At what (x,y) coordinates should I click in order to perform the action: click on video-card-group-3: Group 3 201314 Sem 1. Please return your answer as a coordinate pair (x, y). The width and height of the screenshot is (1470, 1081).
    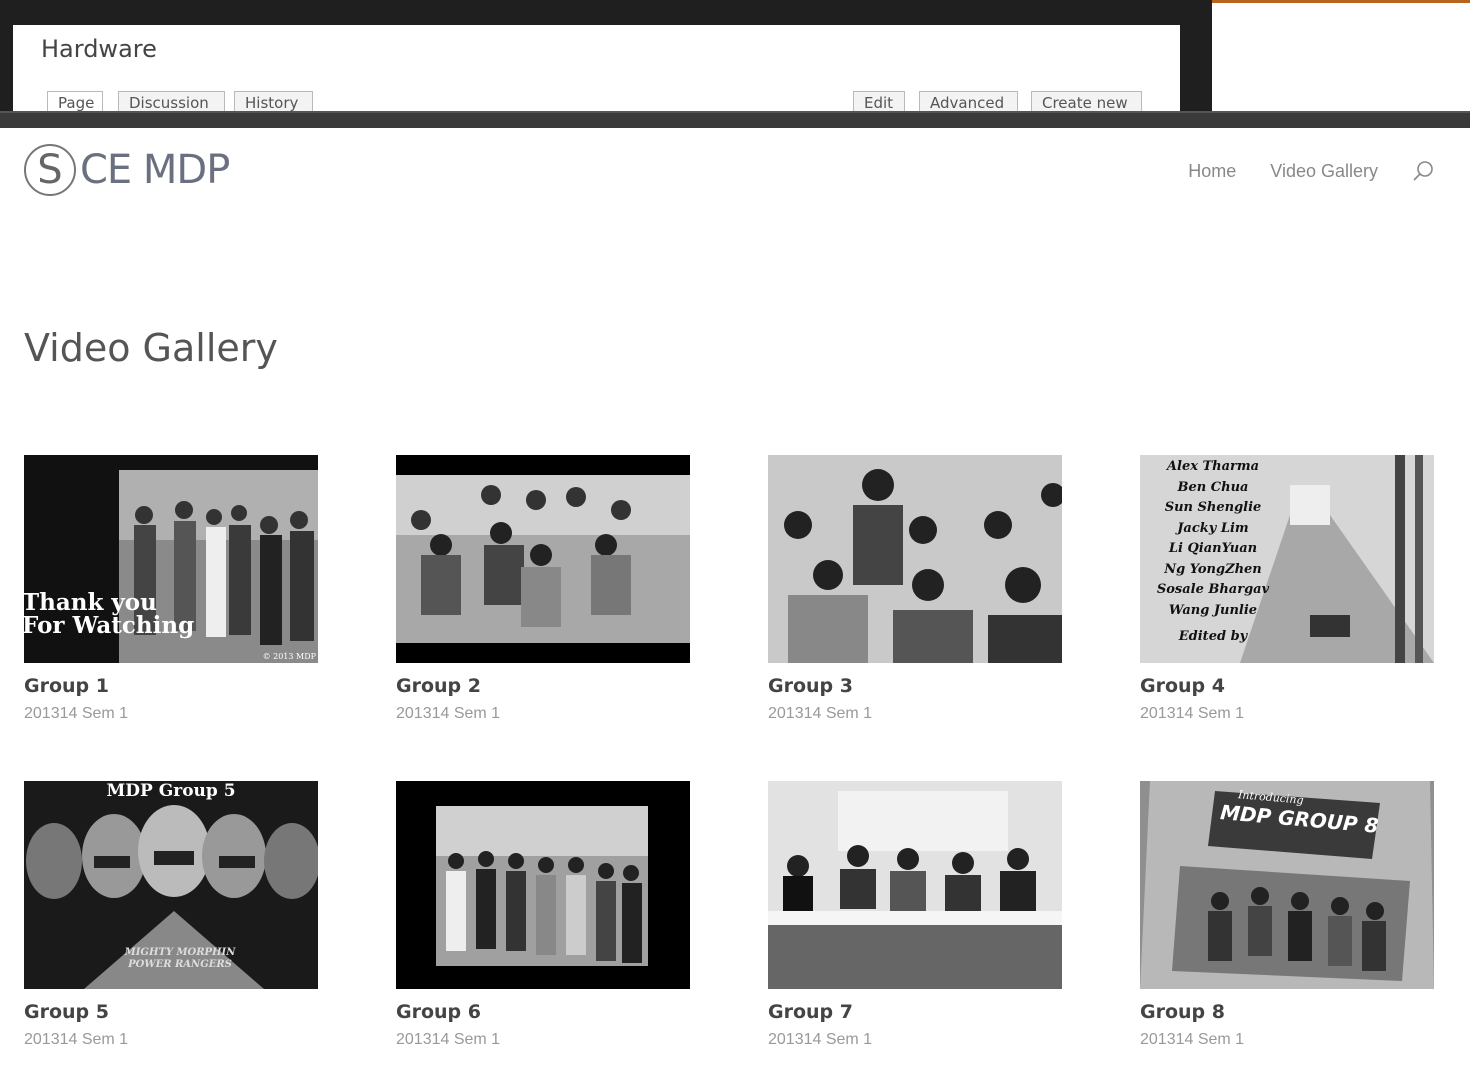
    Looking at the image, I should click on (915, 589).